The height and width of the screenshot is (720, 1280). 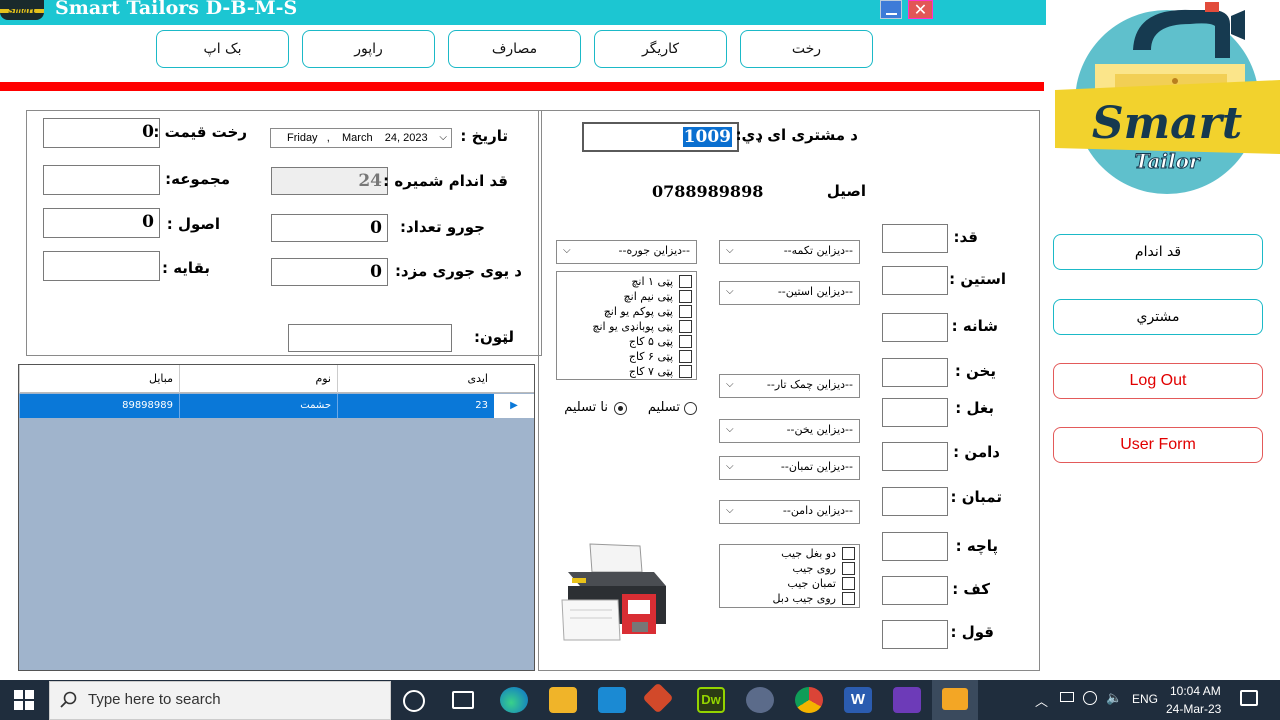 What do you see at coordinates (809, 700) in the screenshot?
I see `chrome-icon` at bounding box center [809, 700].